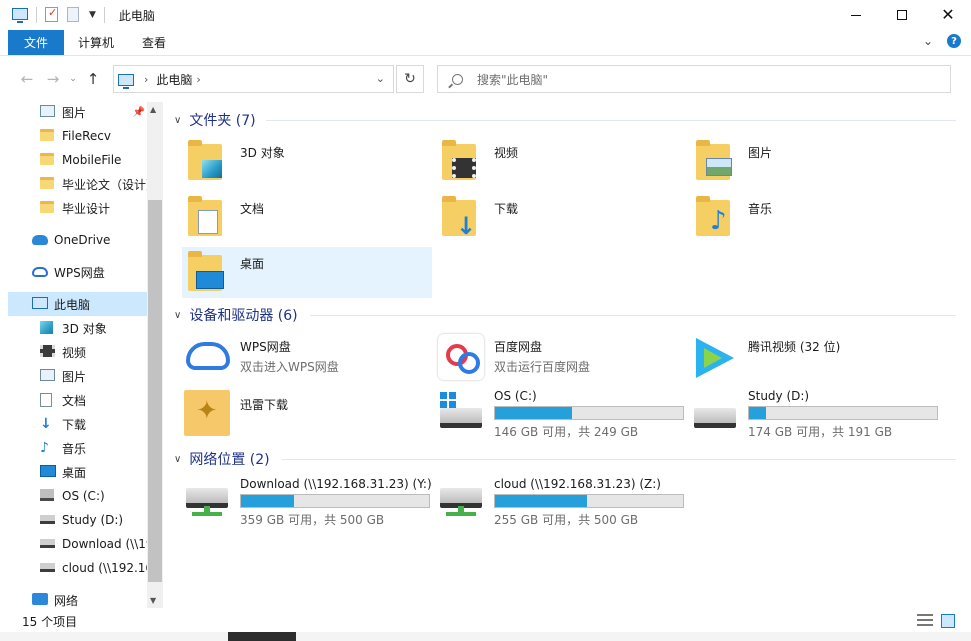 This screenshot has height=641, width=971. I want to click on folder-icon, so click(48, 136).